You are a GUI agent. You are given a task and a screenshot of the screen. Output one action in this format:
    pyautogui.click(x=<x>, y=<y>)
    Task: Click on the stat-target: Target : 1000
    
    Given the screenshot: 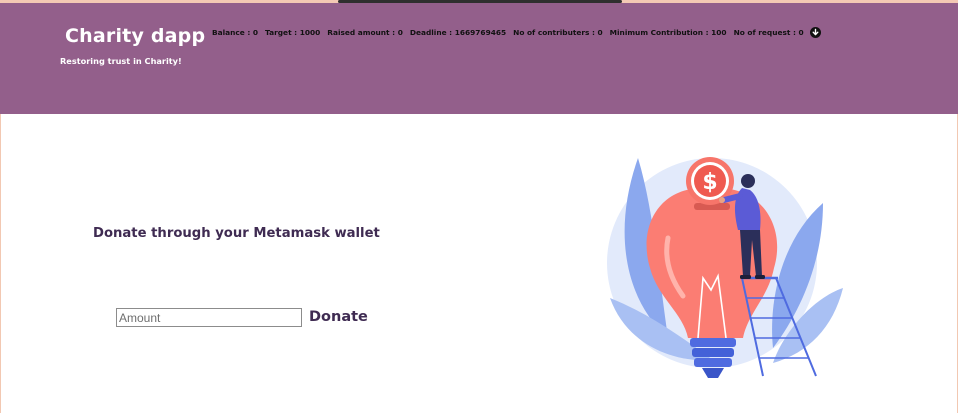 What is the action you would take?
    pyautogui.click(x=293, y=32)
    